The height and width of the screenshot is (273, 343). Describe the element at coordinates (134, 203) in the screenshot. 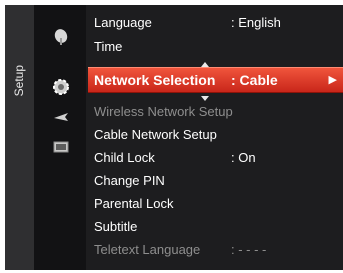

I see `menu-item-label: Parental Lock` at that location.